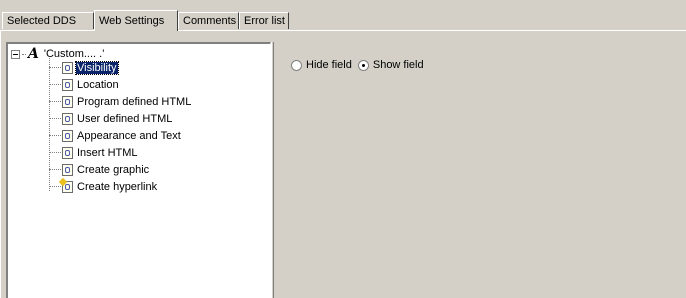 The width and height of the screenshot is (686, 298). I want to click on tree-item-label: Visibility, so click(97, 67).